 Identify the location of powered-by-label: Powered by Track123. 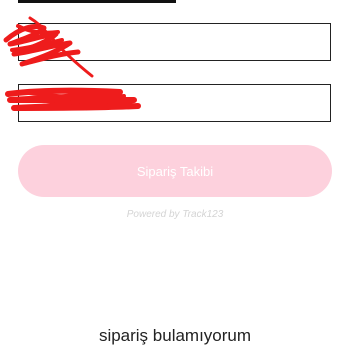
(175, 214).